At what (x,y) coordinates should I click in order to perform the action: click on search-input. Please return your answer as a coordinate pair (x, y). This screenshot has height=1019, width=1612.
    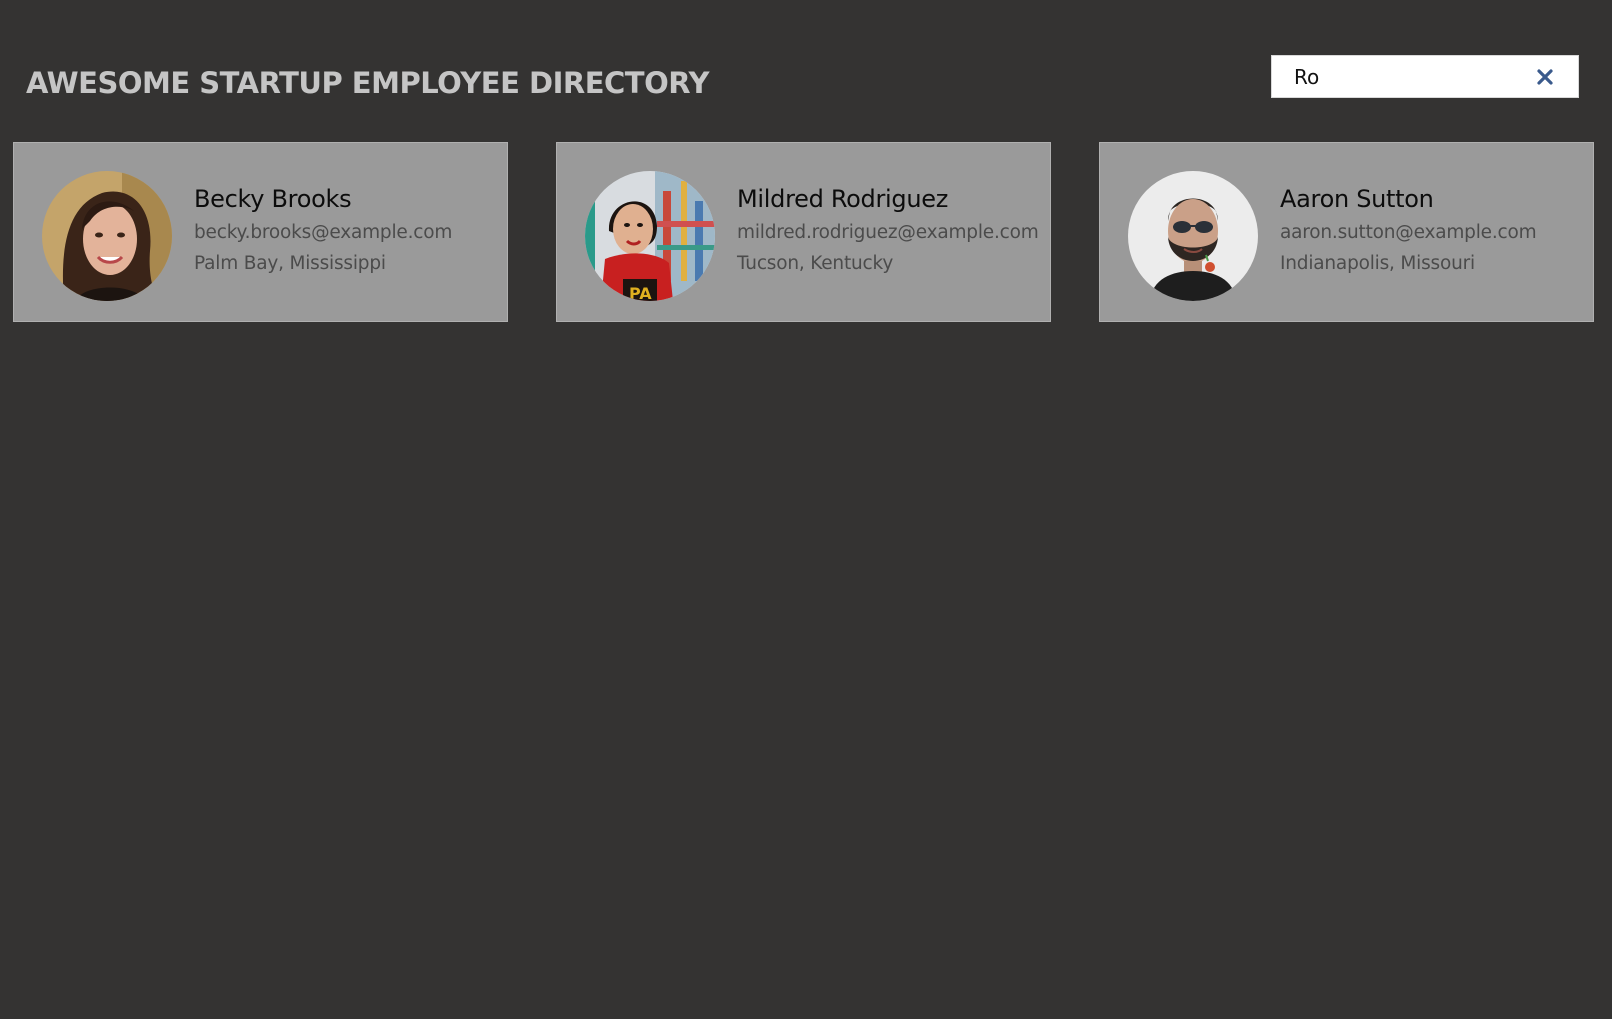
    Looking at the image, I should click on (1414, 76).